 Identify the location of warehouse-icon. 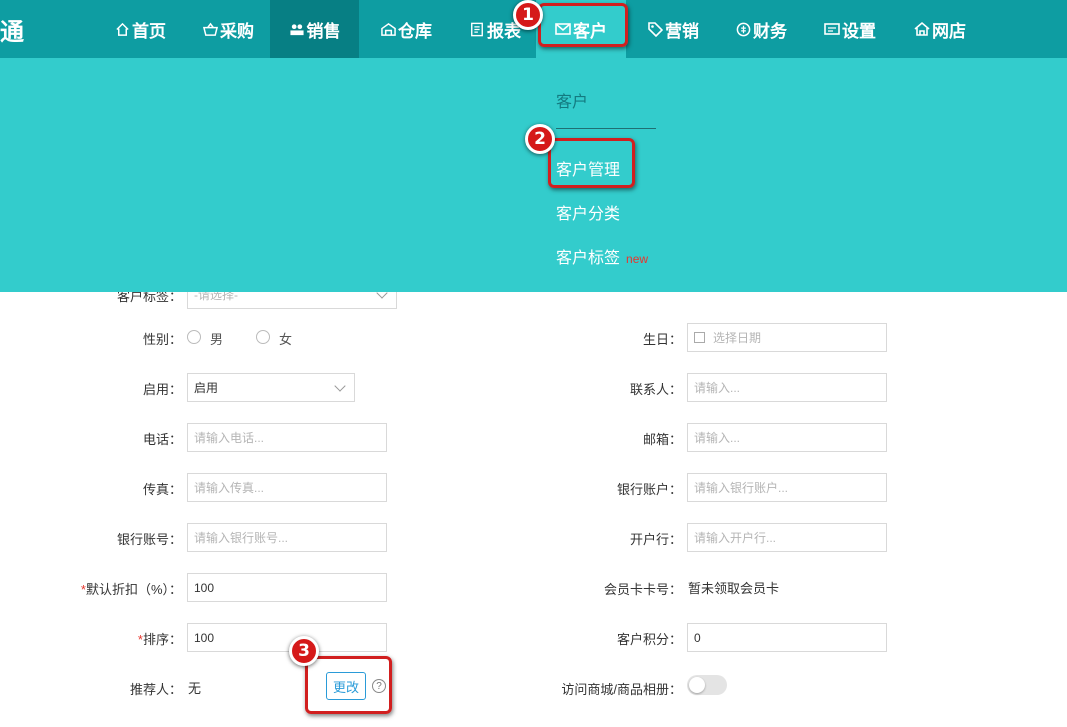
(388, 29).